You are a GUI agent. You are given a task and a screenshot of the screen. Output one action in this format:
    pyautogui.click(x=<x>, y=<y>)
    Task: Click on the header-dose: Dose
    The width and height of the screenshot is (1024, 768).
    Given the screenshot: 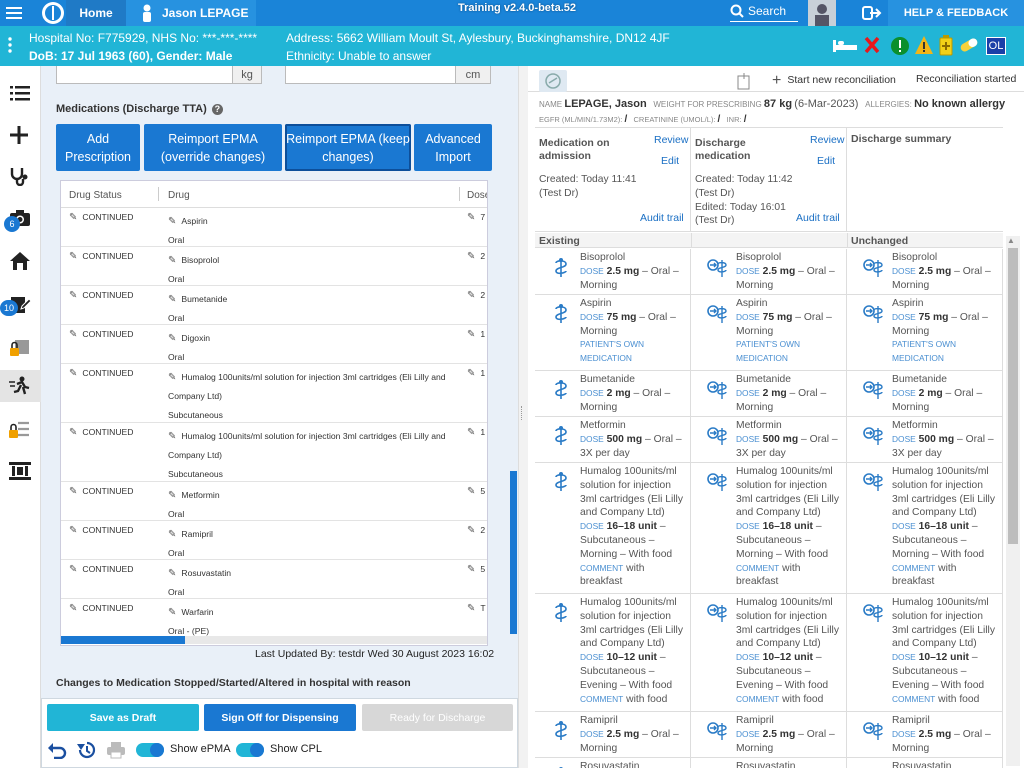 What is the action you would take?
    pyautogui.click(x=477, y=195)
    